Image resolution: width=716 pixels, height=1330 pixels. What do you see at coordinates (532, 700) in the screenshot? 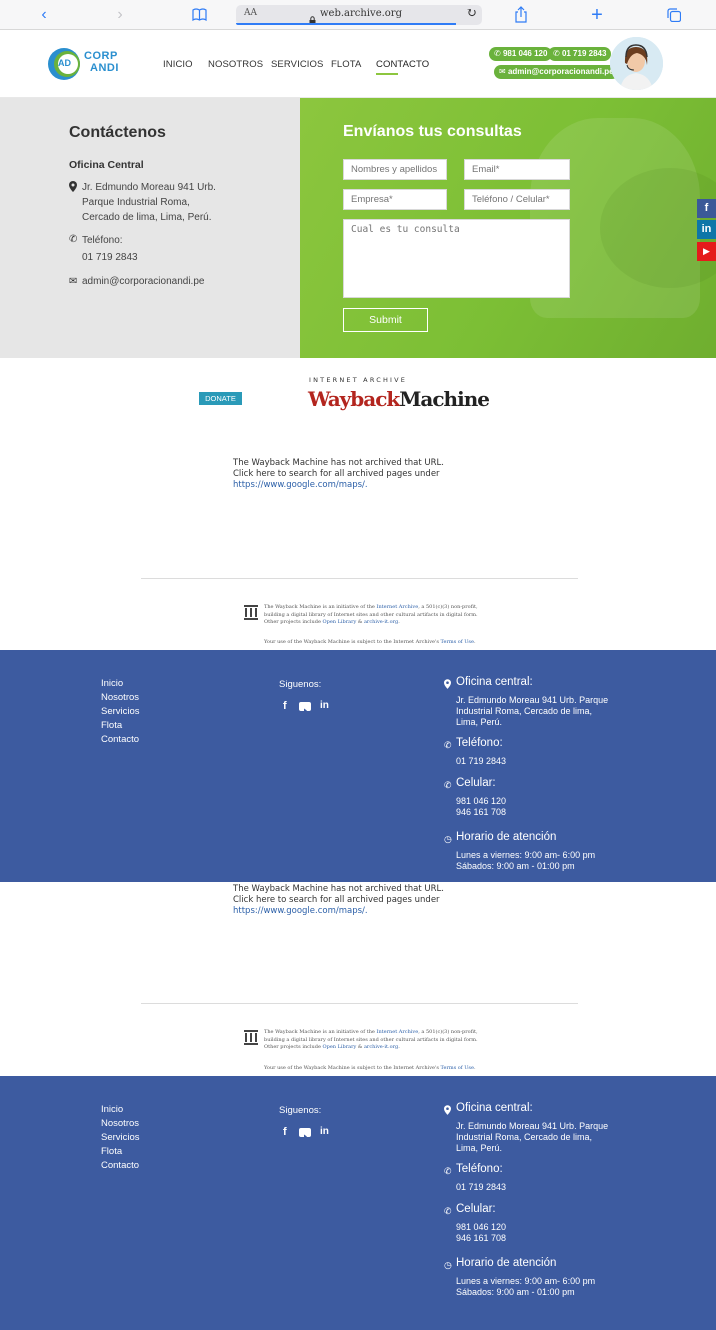
I see `address-line: Jr. Edmundo Moreau 941 Urb. Parque` at bounding box center [532, 700].